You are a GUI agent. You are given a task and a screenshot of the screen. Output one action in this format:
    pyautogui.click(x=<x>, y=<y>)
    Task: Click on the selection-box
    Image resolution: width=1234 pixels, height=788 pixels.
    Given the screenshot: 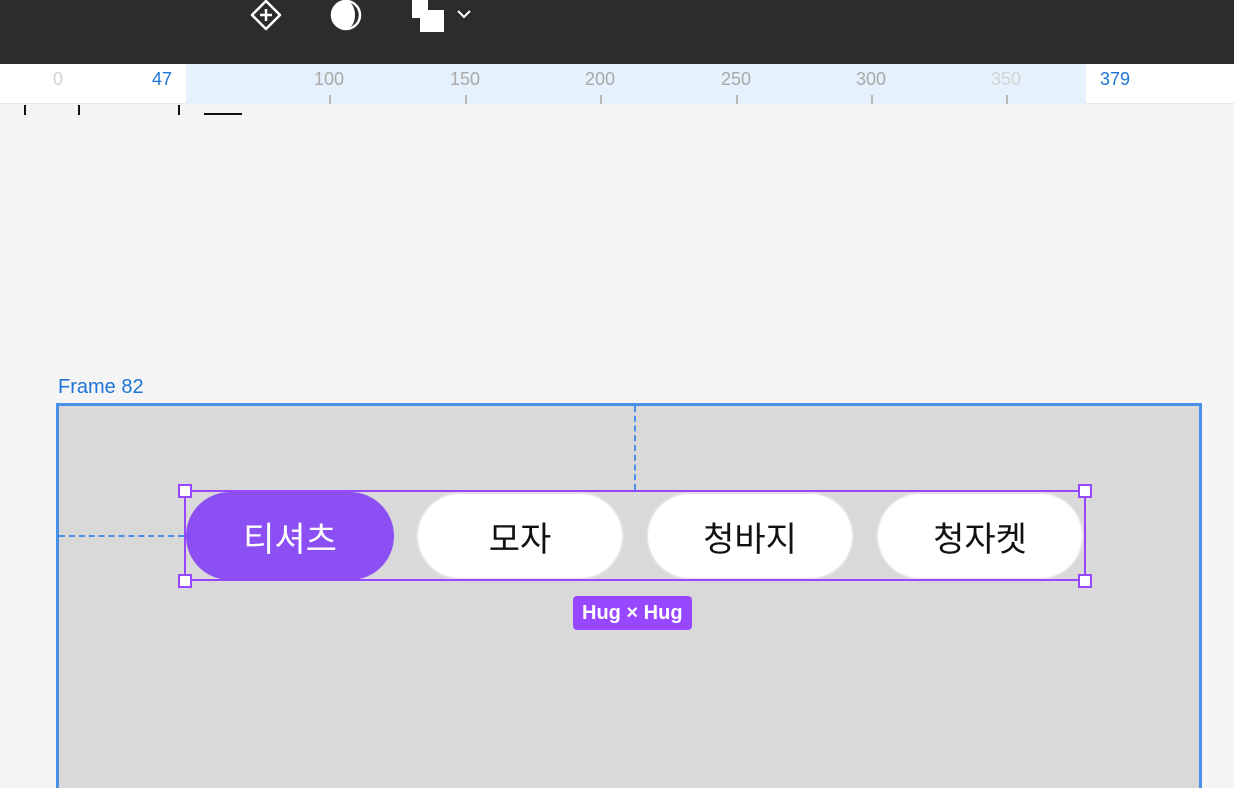 What is the action you would take?
    pyautogui.click(x=635, y=535)
    